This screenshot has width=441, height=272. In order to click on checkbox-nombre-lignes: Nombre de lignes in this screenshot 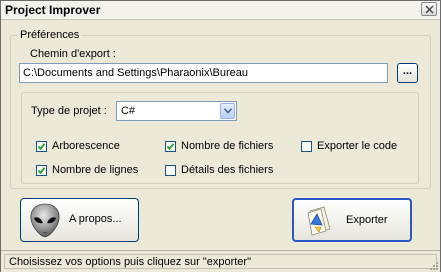, I will do `click(87, 170)`.